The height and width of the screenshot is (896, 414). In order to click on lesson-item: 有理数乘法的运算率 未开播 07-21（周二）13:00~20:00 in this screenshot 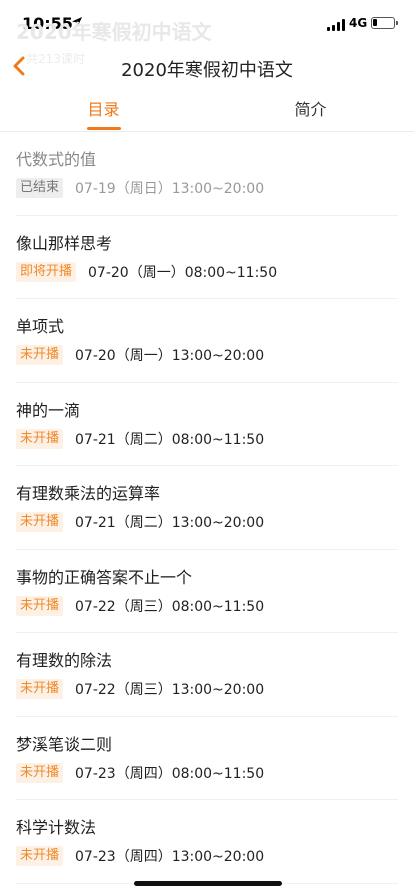, I will do `click(207, 508)`.